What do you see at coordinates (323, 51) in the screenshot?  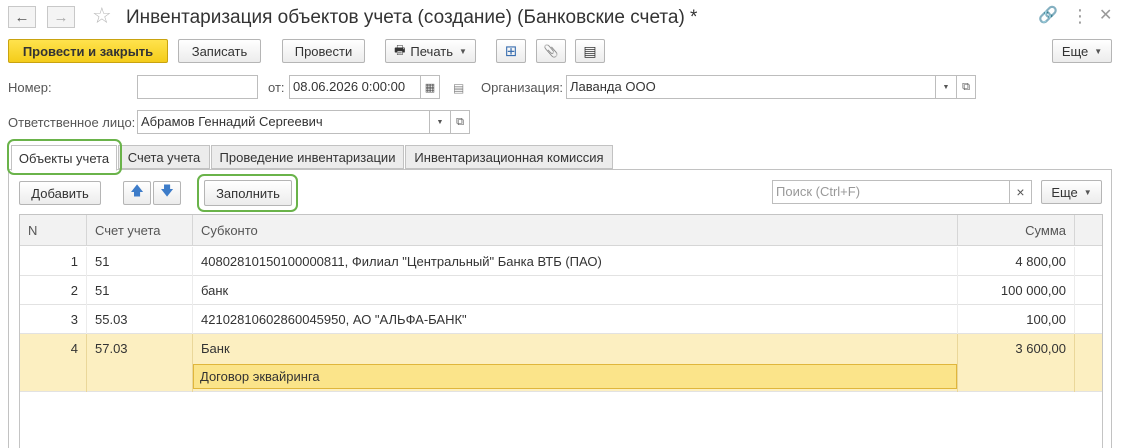 I see `post-button: Провести` at bounding box center [323, 51].